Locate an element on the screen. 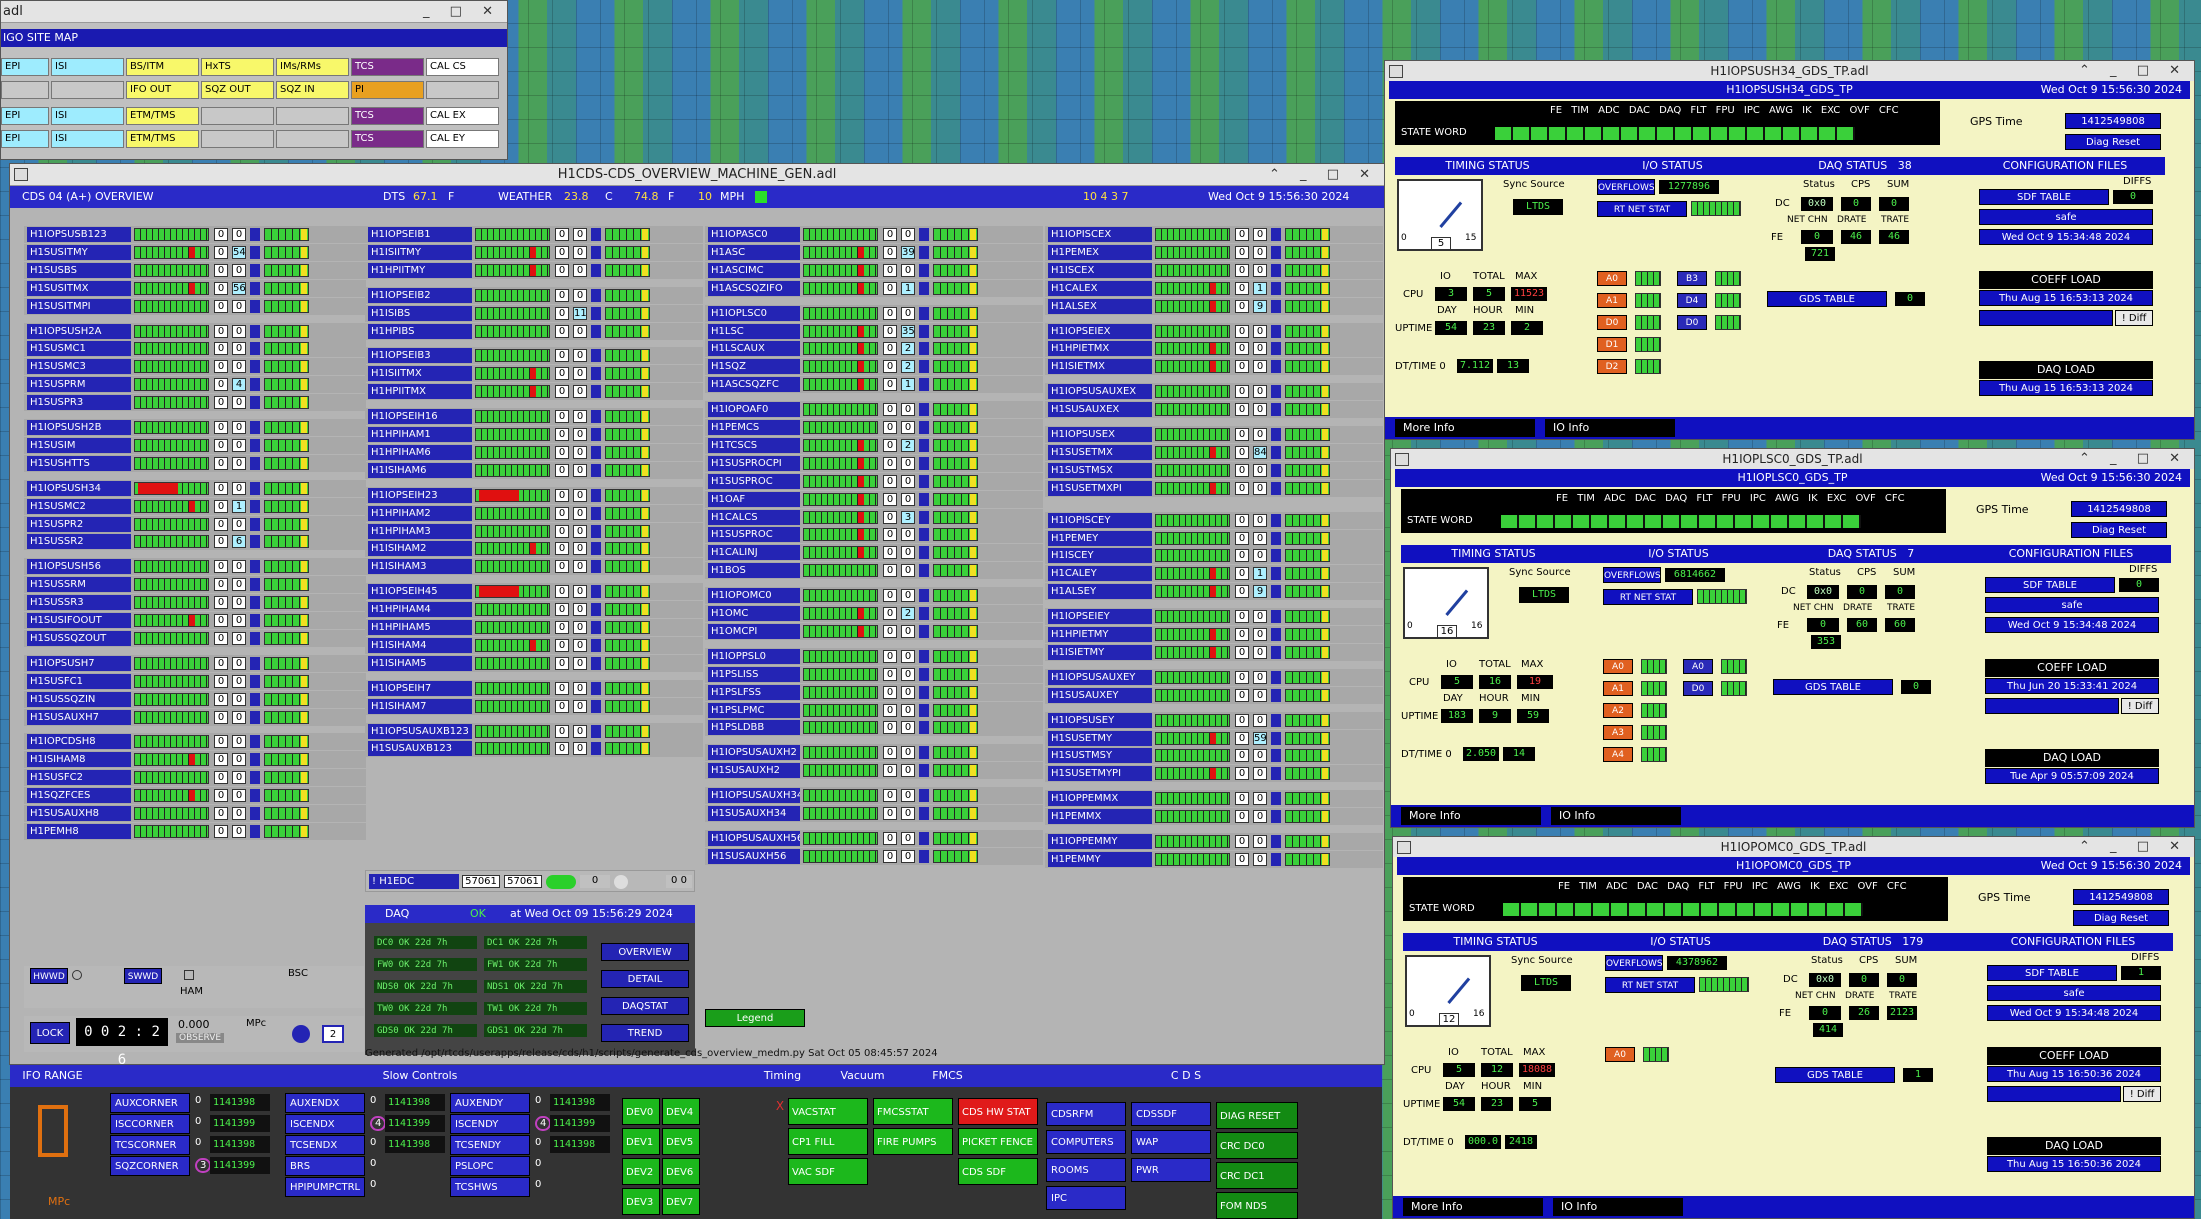 This screenshot has height=1219, width=2201. model-name-button: H1HPIHAM3 is located at coordinates (420, 531).